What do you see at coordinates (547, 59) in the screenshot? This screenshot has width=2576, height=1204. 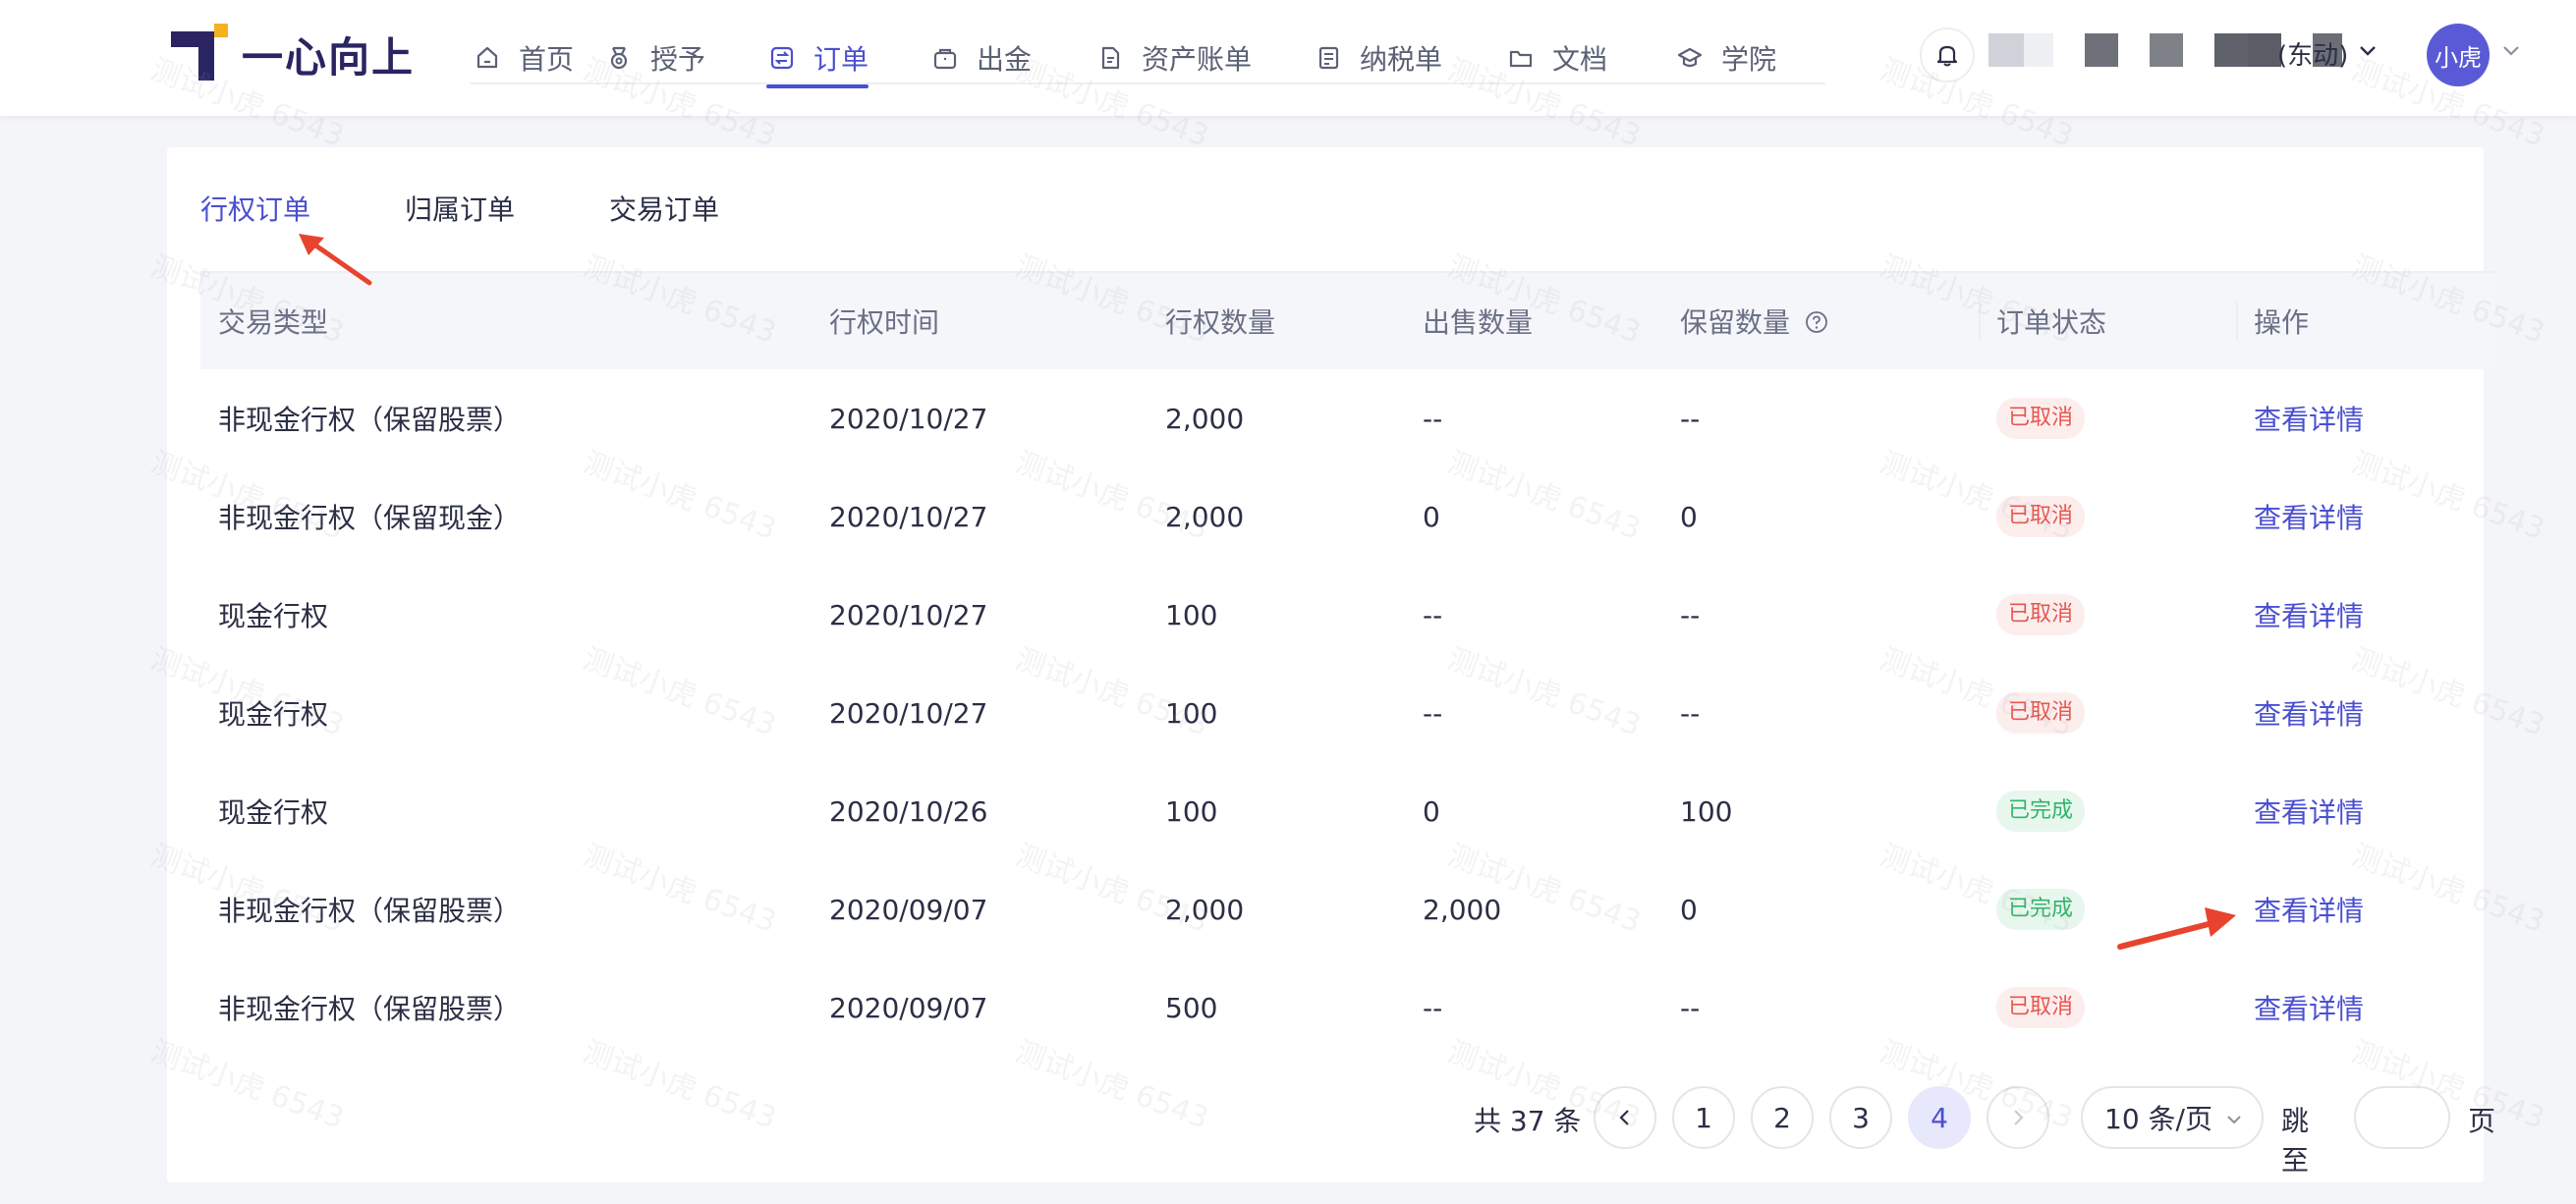 I see `nav-label: 首页` at bounding box center [547, 59].